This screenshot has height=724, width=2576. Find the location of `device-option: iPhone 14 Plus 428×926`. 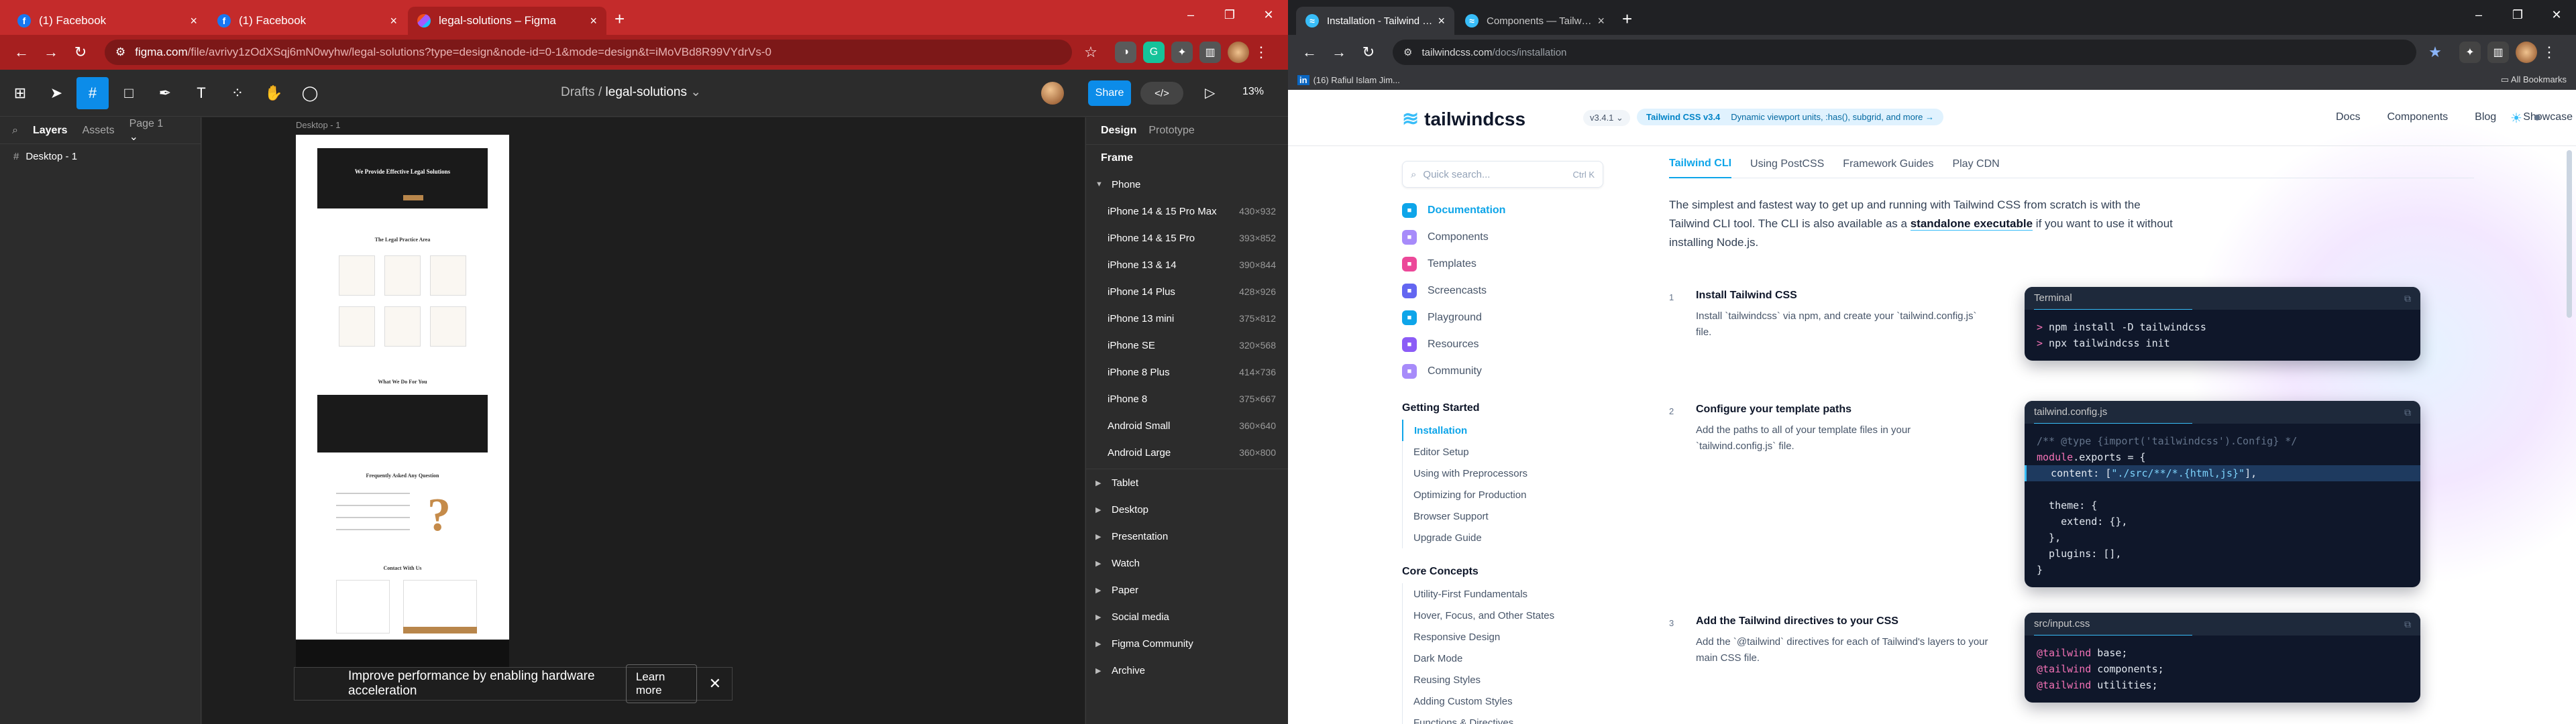

device-option: iPhone 14 Plus 428×926 is located at coordinates (1187, 291).